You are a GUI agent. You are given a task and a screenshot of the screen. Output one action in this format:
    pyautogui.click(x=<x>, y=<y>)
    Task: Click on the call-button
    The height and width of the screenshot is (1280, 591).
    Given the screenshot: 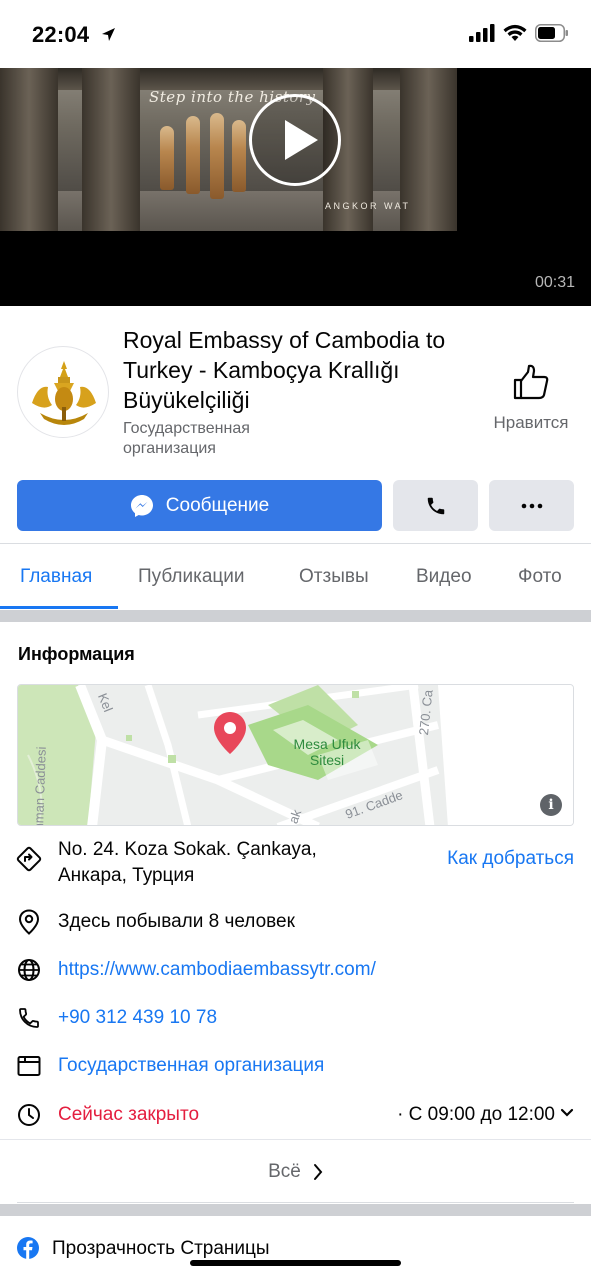 What is the action you would take?
    pyautogui.click(x=435, y=505)
    